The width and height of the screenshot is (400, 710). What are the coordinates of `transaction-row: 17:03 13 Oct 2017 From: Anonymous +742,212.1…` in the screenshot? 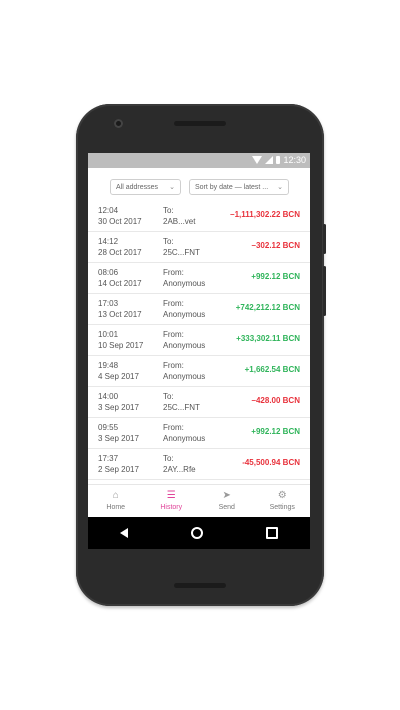 It's located at (199, 309).